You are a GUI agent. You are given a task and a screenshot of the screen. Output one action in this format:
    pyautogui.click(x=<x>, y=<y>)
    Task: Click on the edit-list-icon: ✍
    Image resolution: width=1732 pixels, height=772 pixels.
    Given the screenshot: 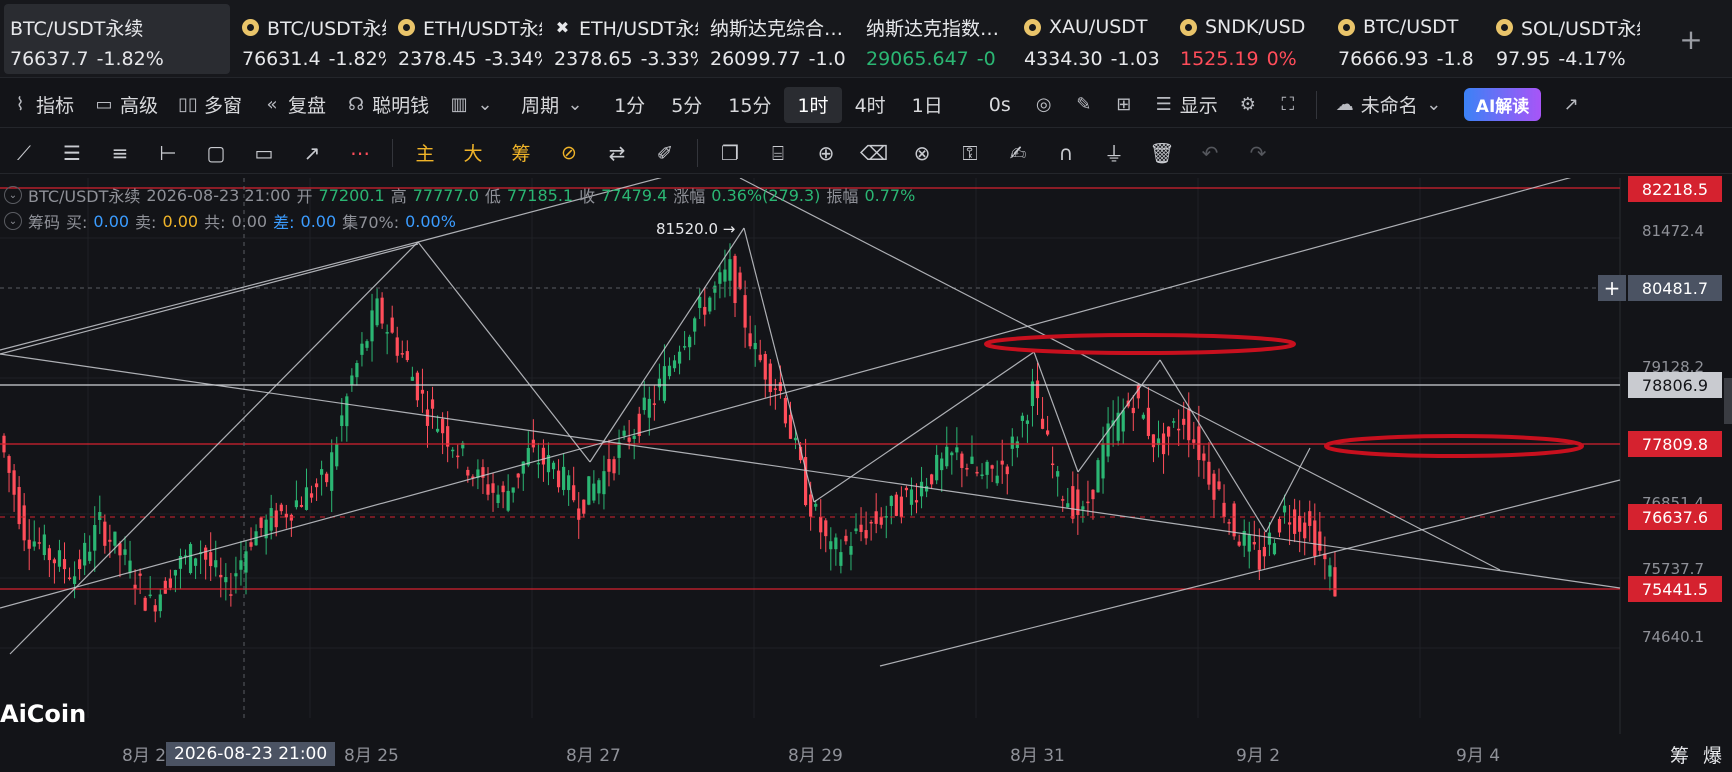 What is the action you would take?
    pyautogui.click(x=1018, y=153)
    